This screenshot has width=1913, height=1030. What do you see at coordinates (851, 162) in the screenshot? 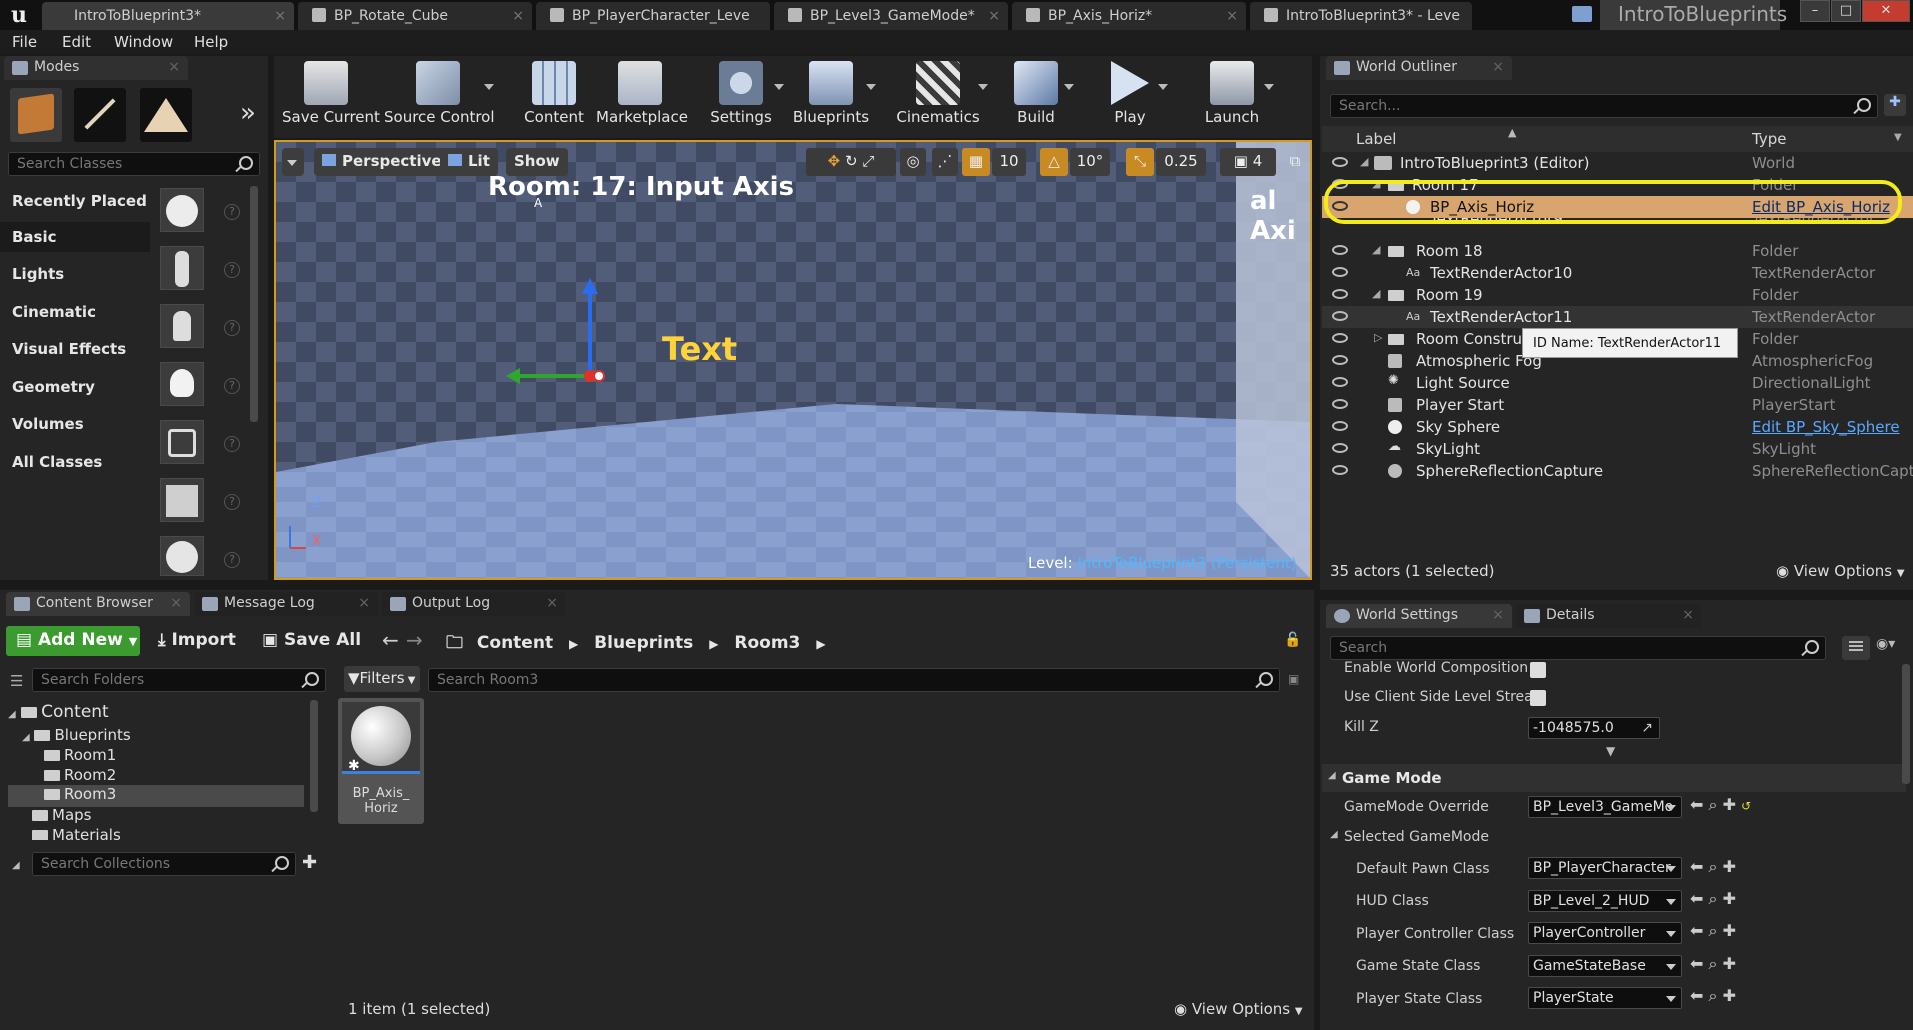
I see `transform-tools: ✥ ↻ ⤢` at bounding box center [851, 162].